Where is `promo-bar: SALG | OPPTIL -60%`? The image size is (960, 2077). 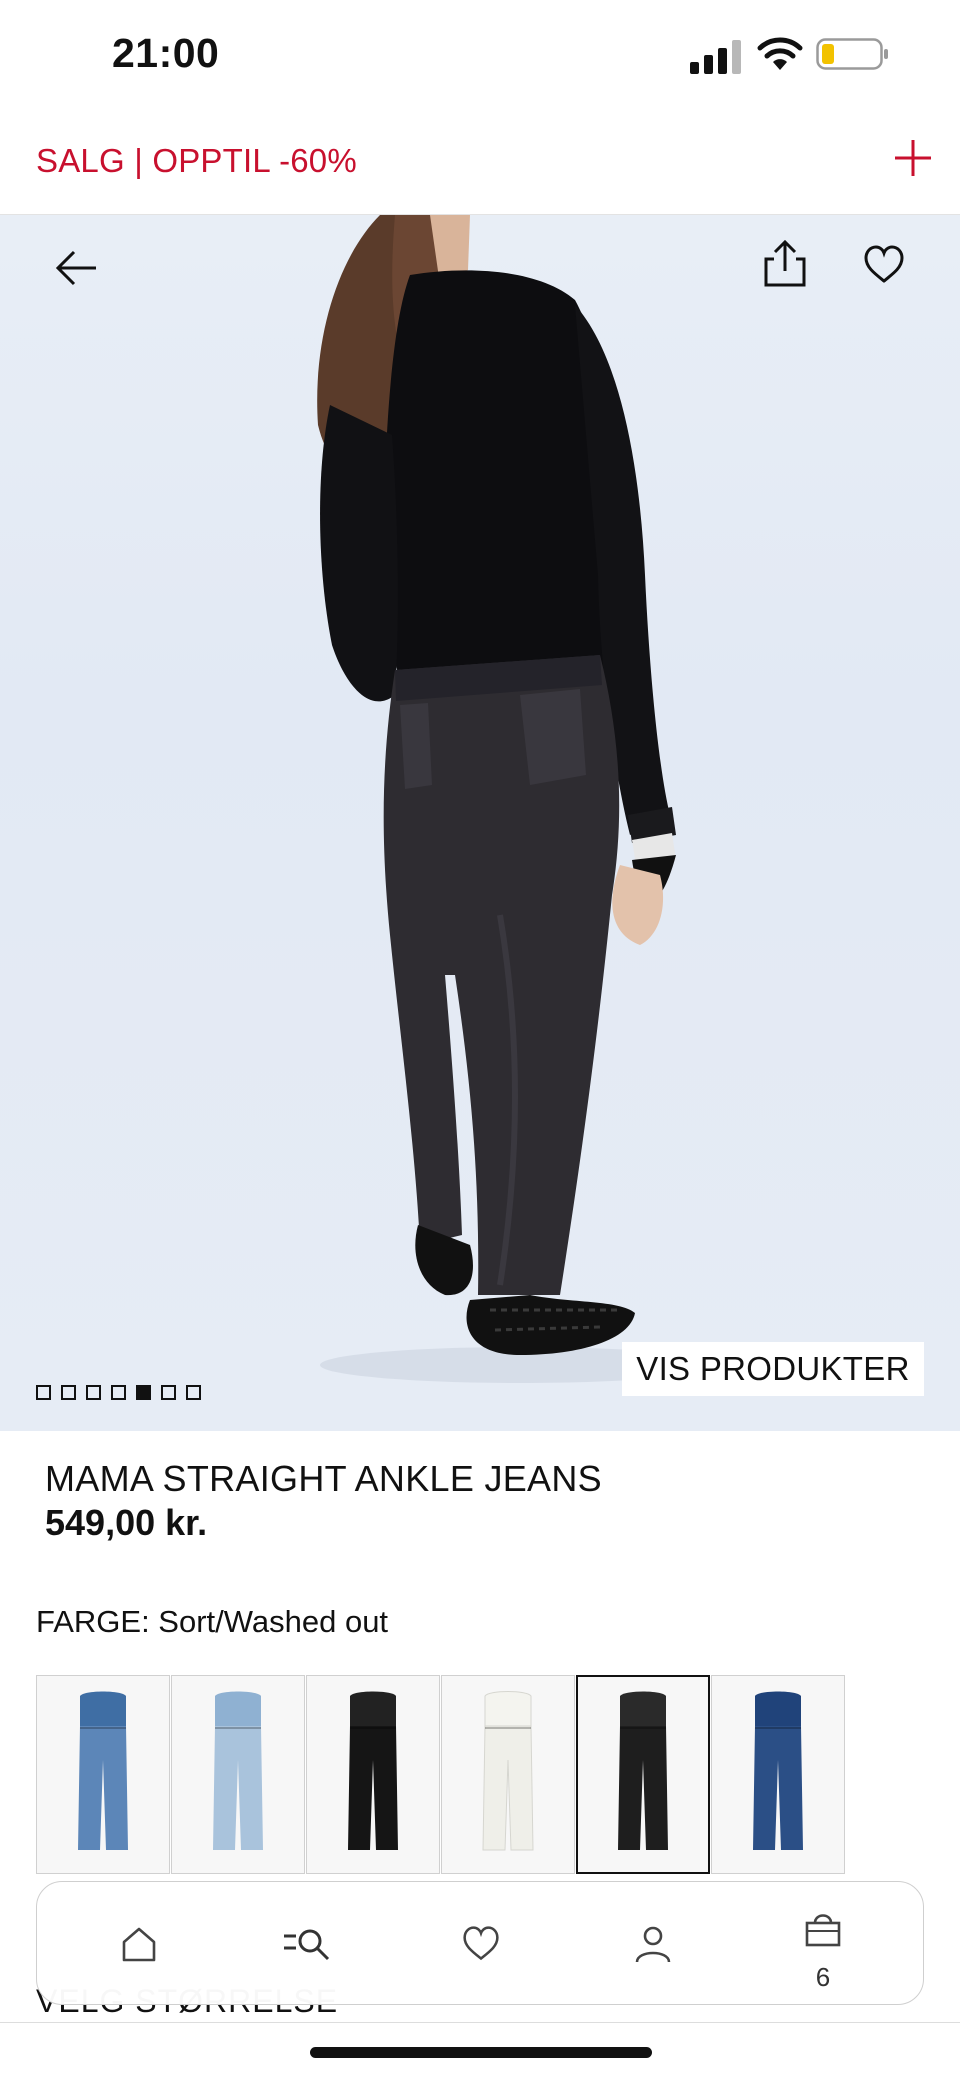 promo-bar: SALG | OPPTIL -60% is located at coordinates (480, 167).